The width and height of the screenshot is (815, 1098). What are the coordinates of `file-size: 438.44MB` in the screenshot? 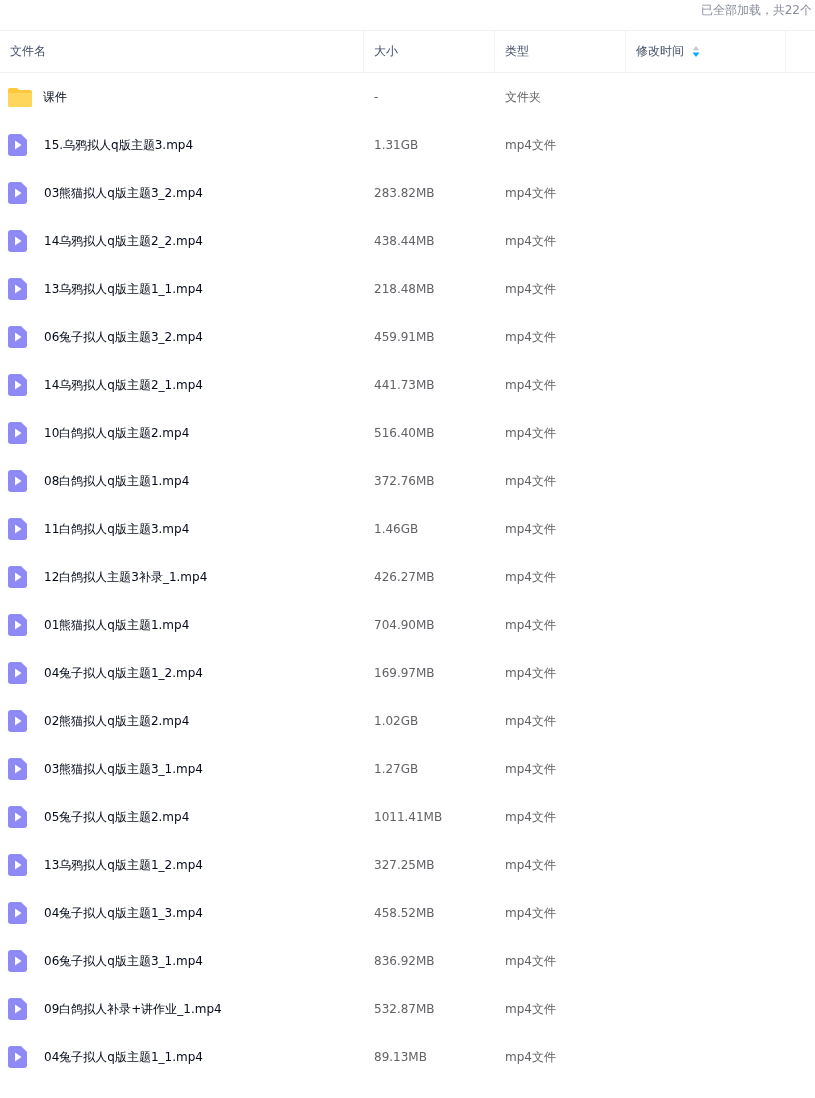 It's located at (404, 241).